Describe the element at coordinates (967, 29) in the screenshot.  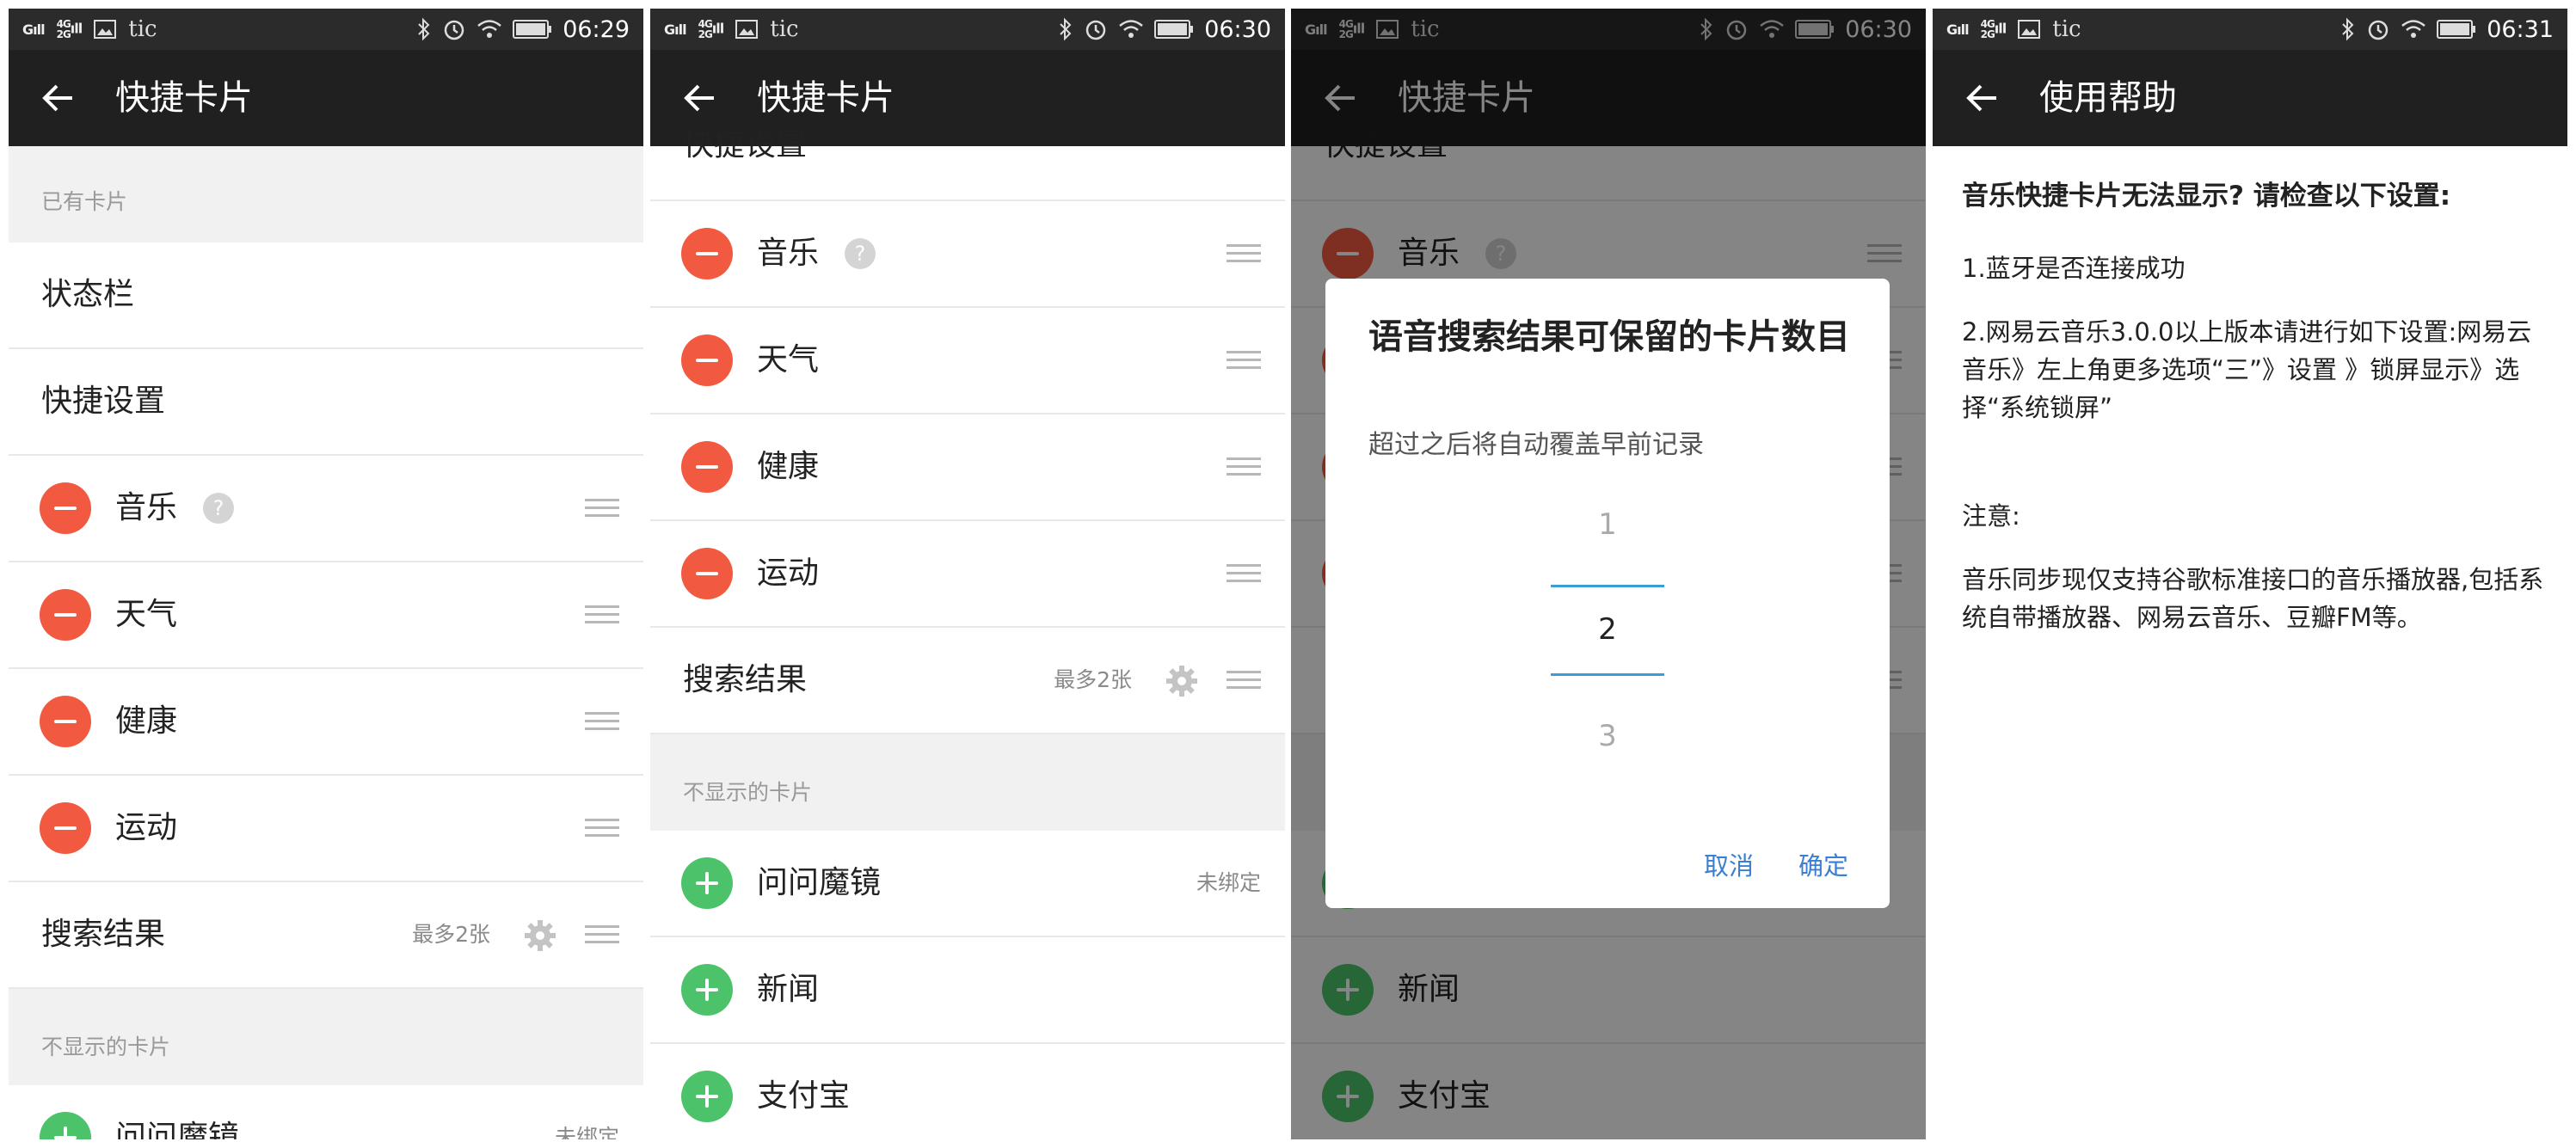
I see `status-bar: Gıll 4G 2Gıll tic 06:30` at that location.